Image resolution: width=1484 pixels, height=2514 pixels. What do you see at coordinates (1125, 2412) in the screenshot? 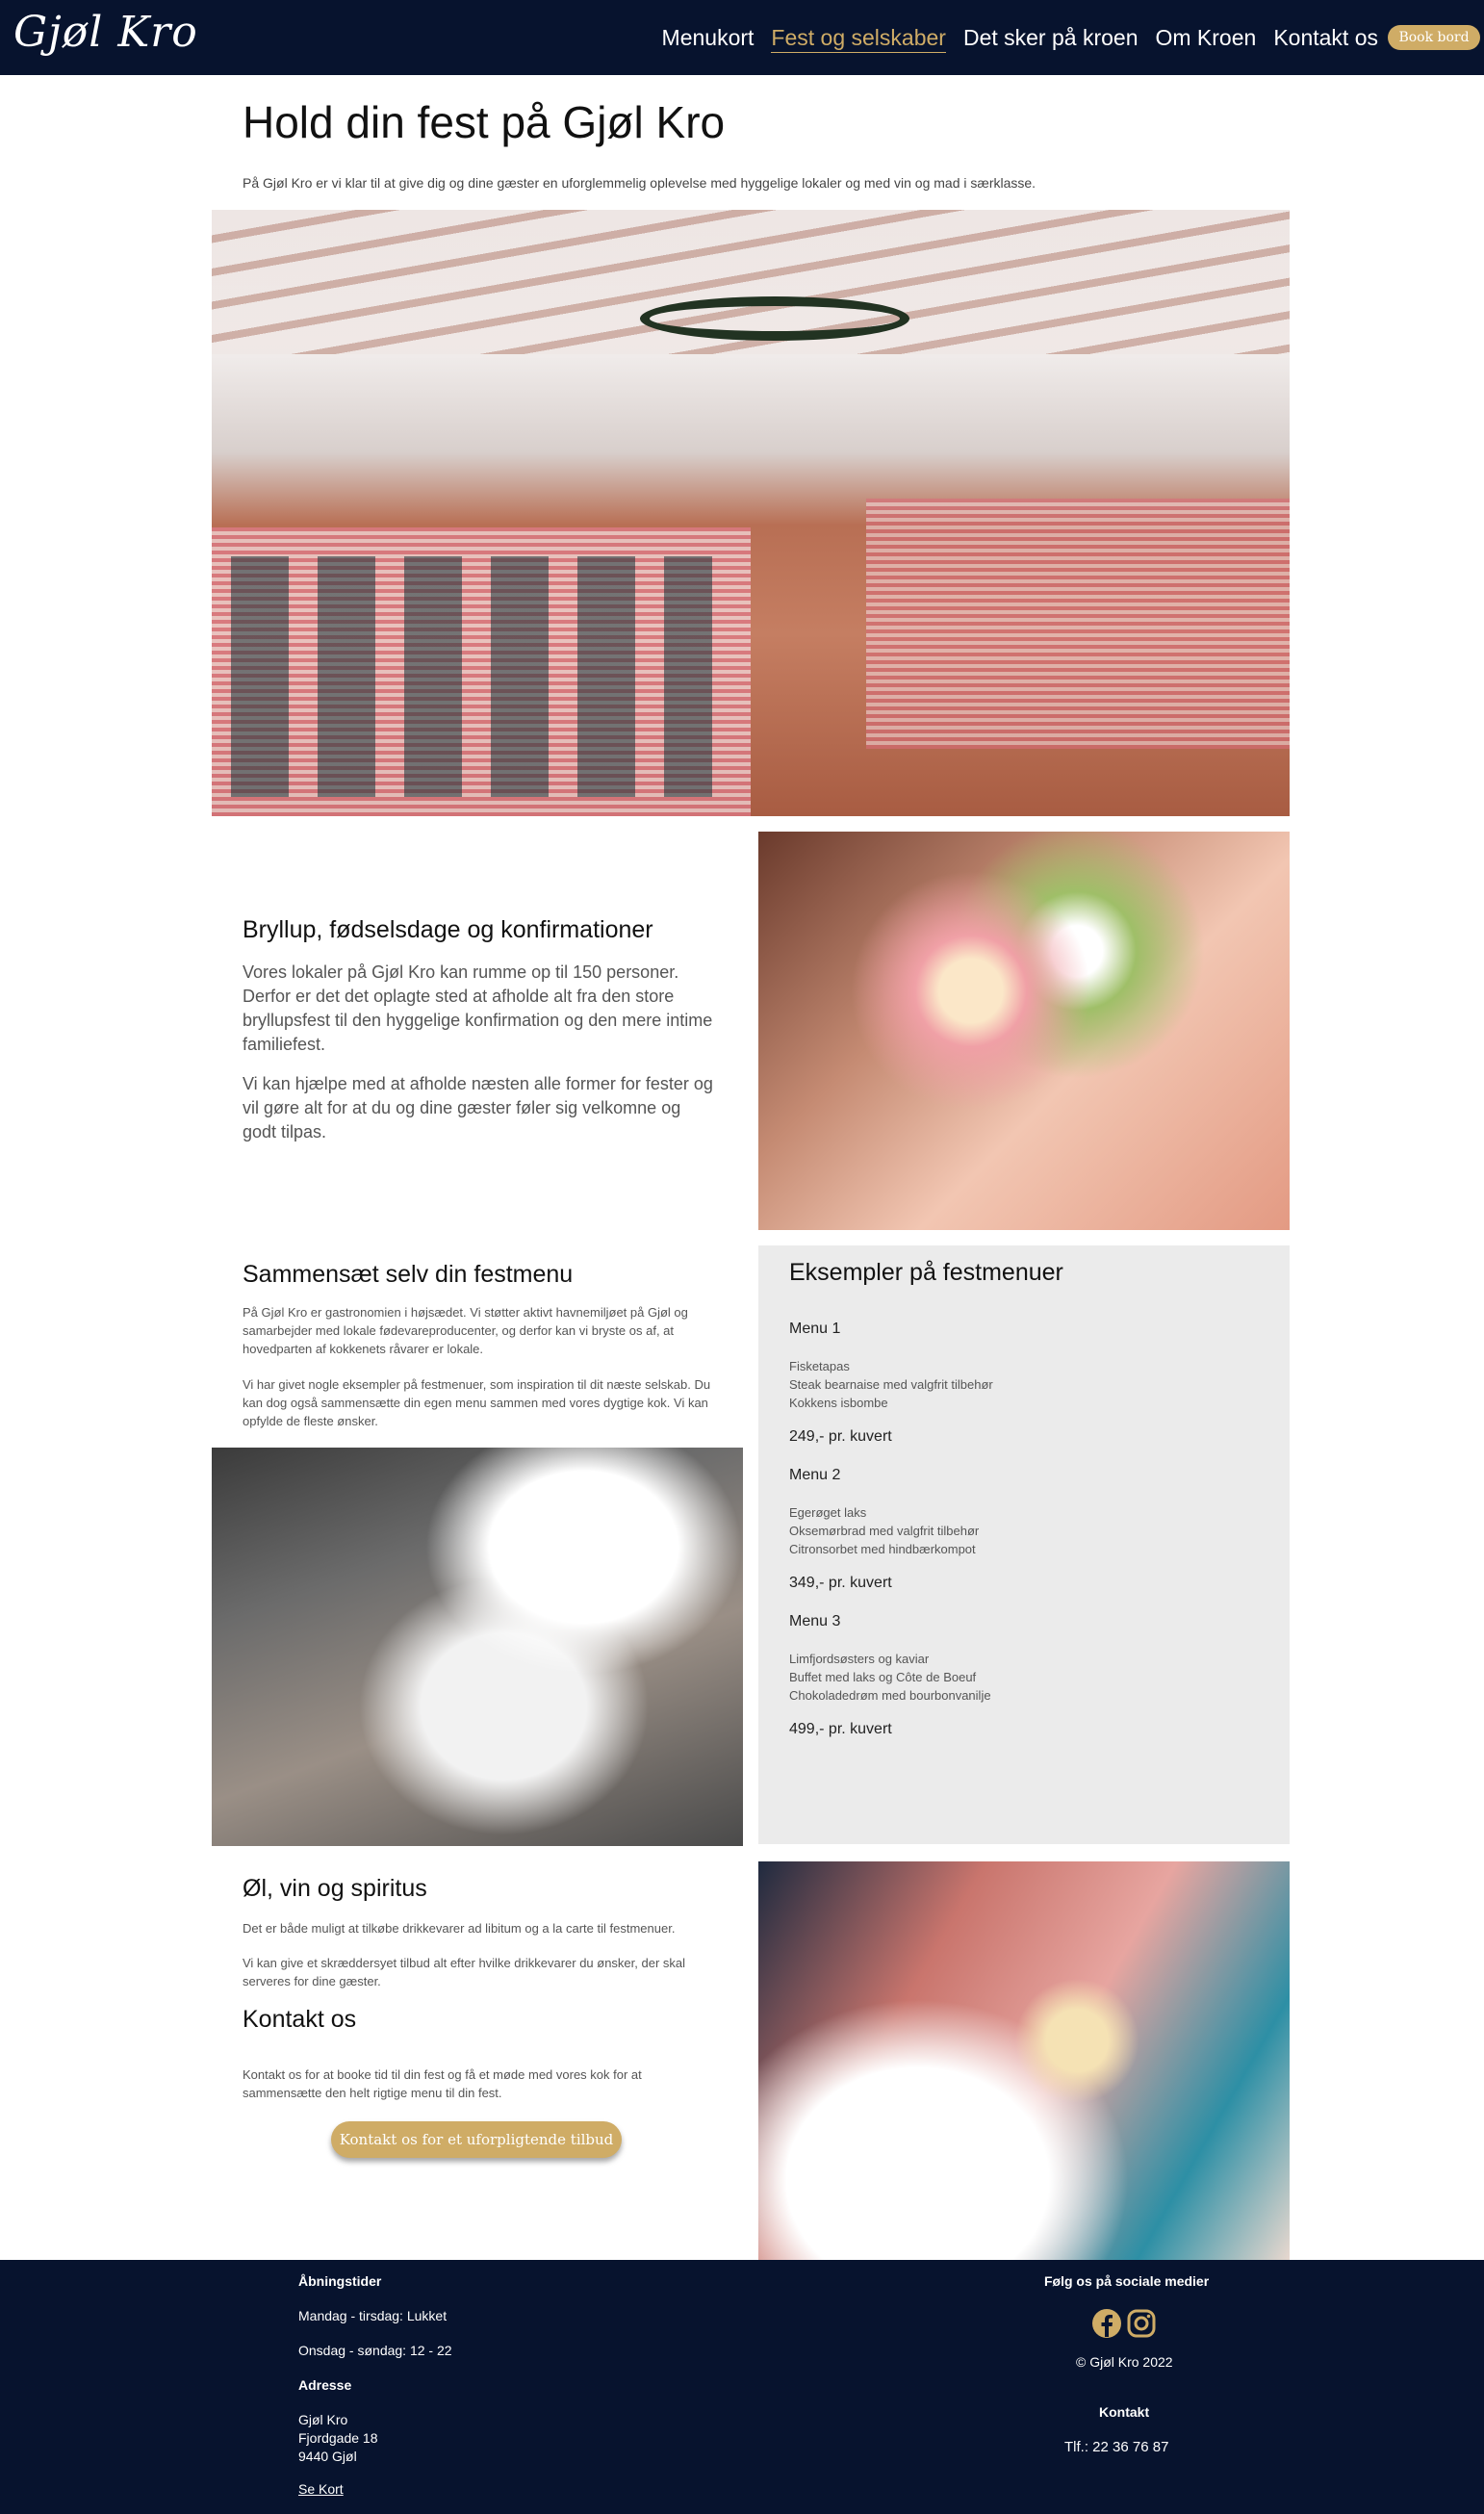
I see `contact-footer-heading: Kontakt` at bounding box center [1125, 2412].